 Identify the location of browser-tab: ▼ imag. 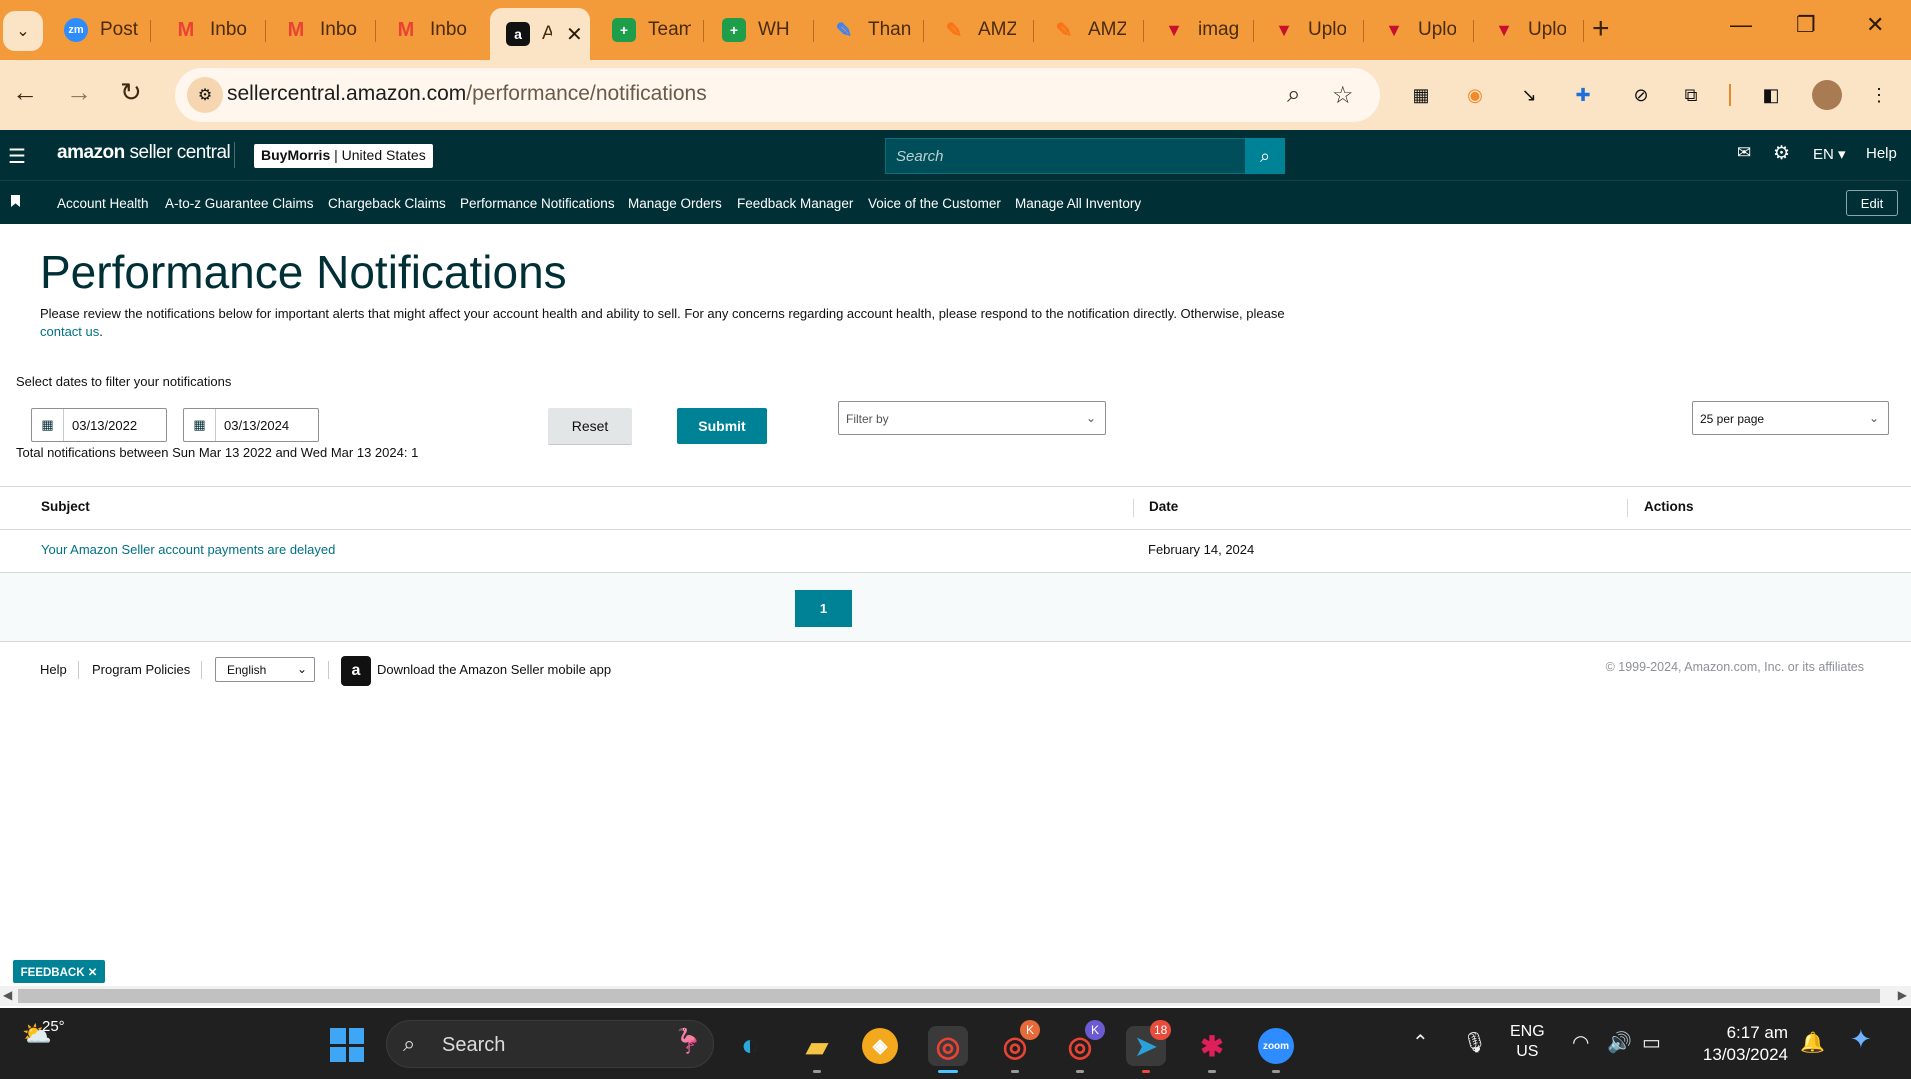
(1193, 30).